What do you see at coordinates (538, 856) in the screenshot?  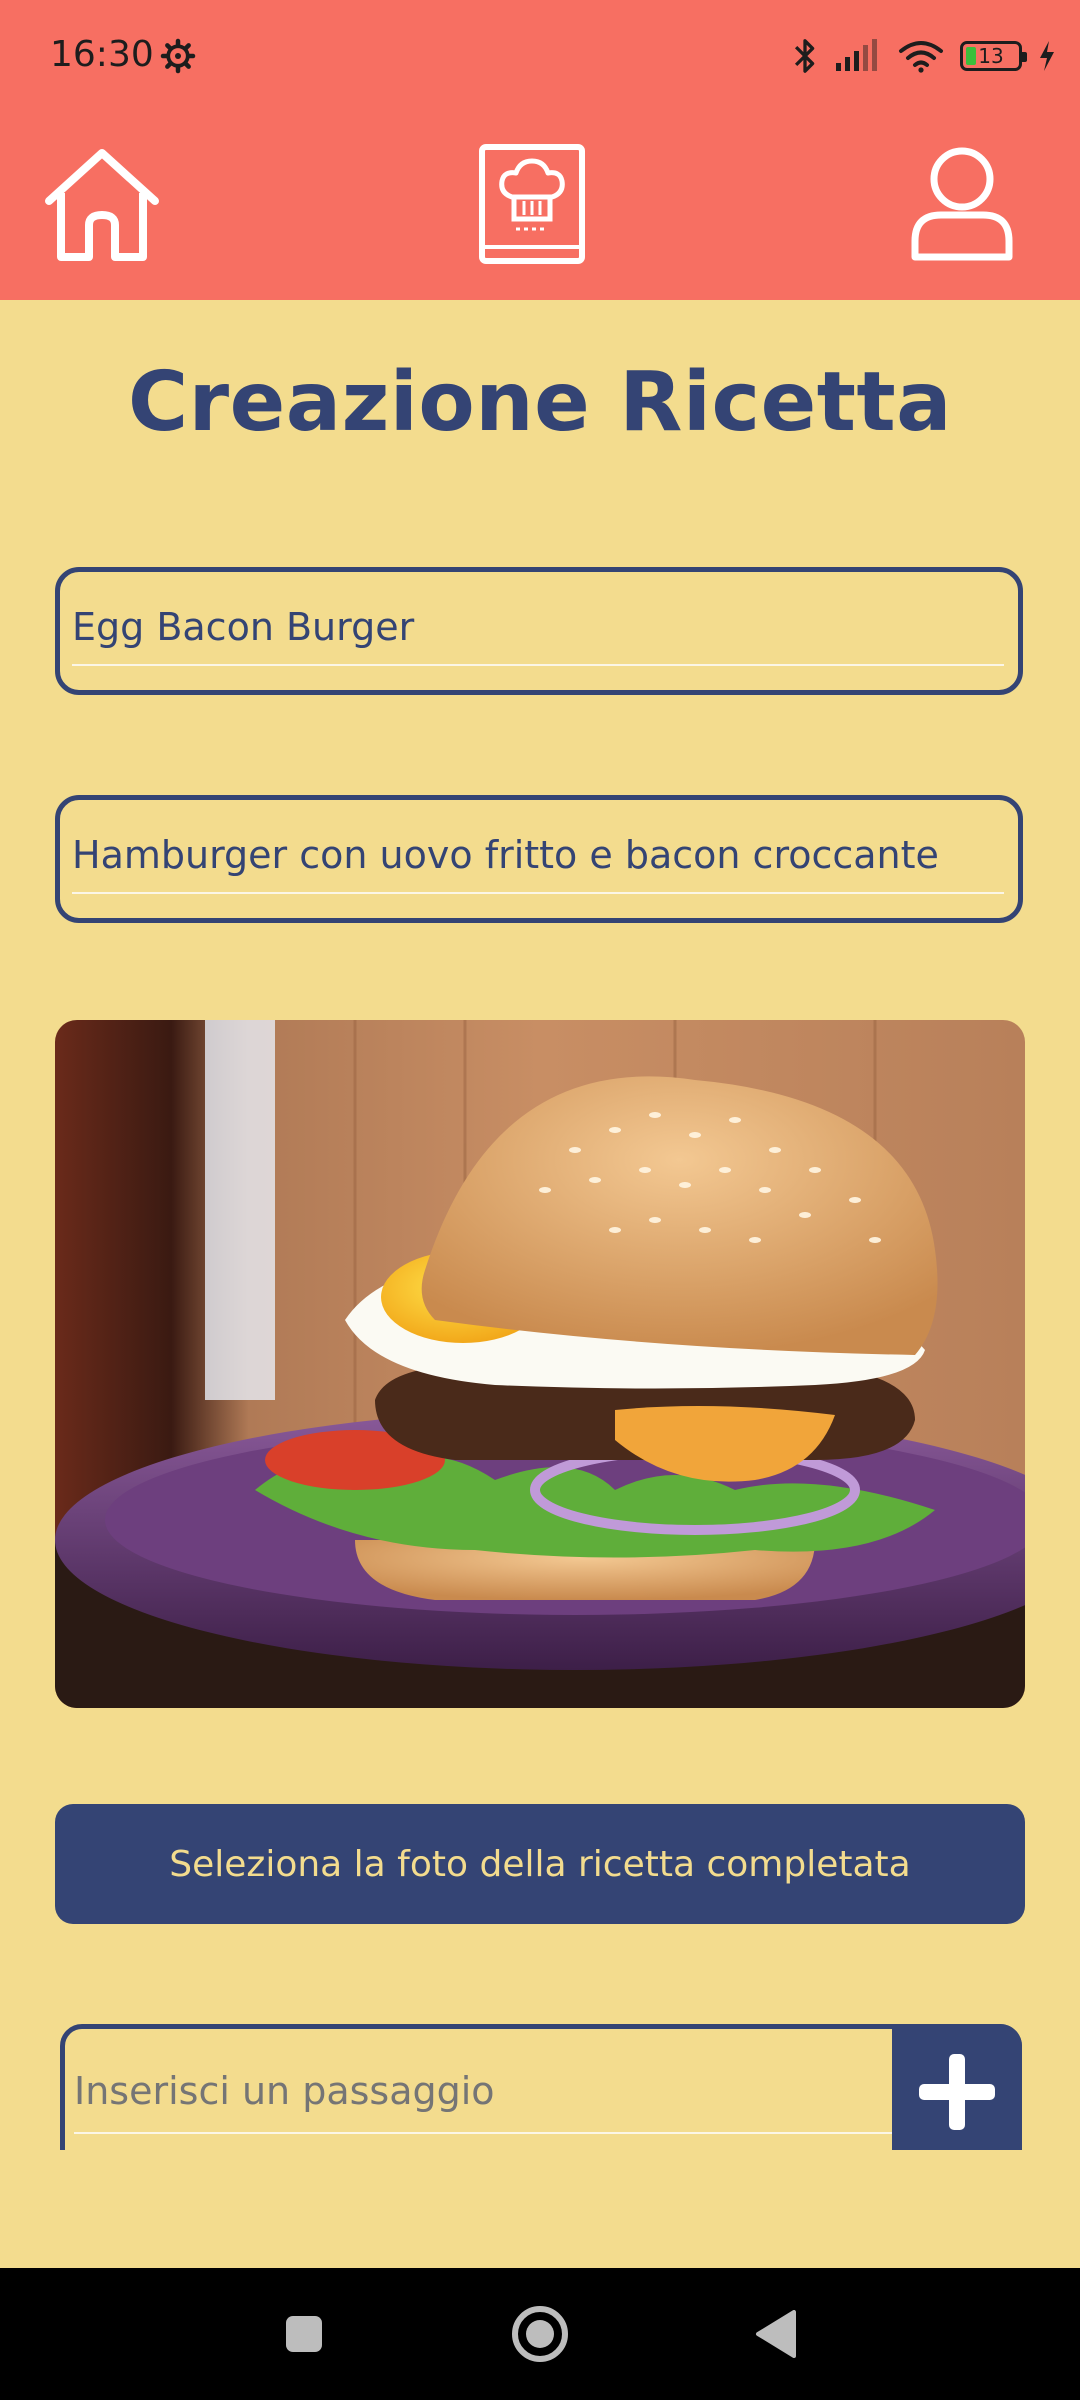 I see `recipe-description-input` at bounding box center [538, 856].